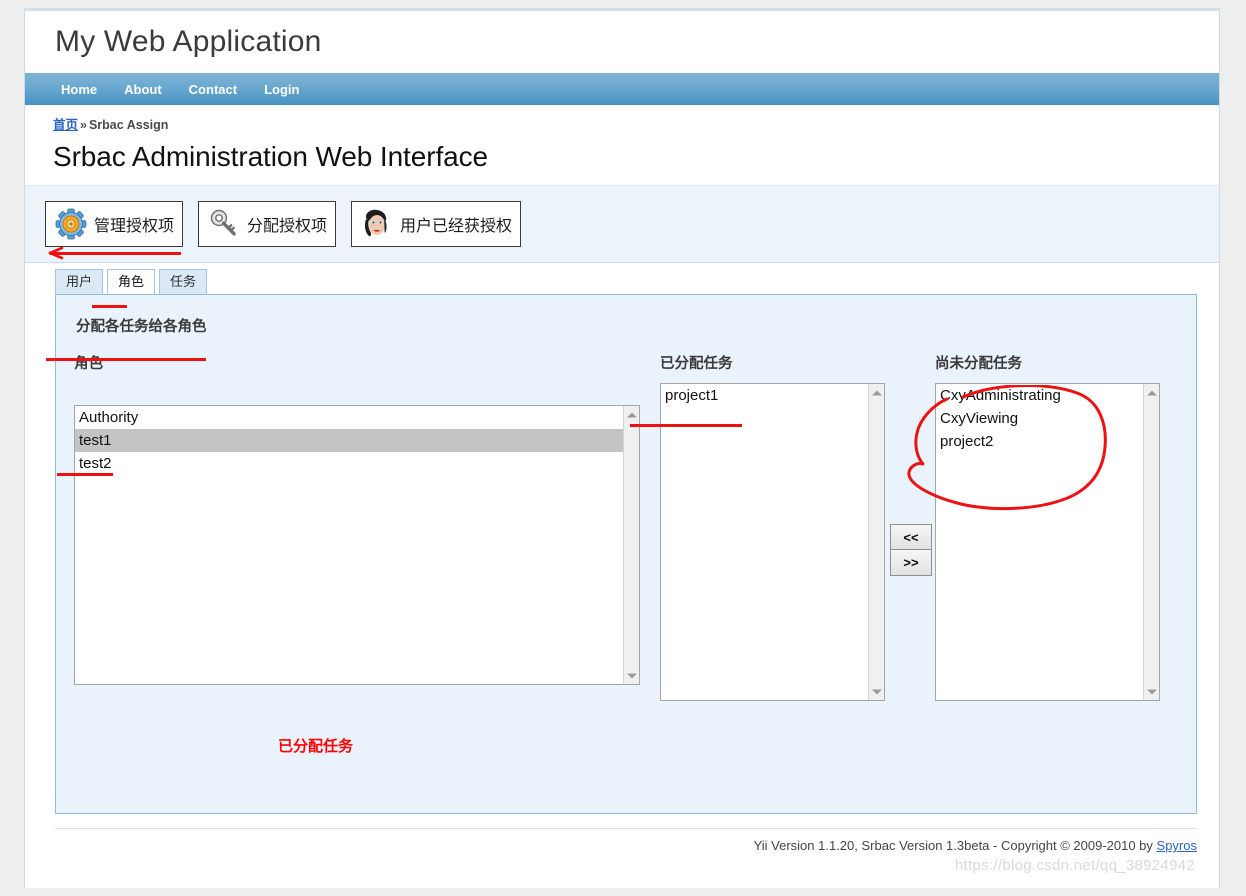 Image resolution: width=1246 pixels, height=896 pixels. What do you see at coordinates (270, 156) in the screenshot?
I see `page-title: Srbac Administration Web Interface` at bounding box center [270, 156].